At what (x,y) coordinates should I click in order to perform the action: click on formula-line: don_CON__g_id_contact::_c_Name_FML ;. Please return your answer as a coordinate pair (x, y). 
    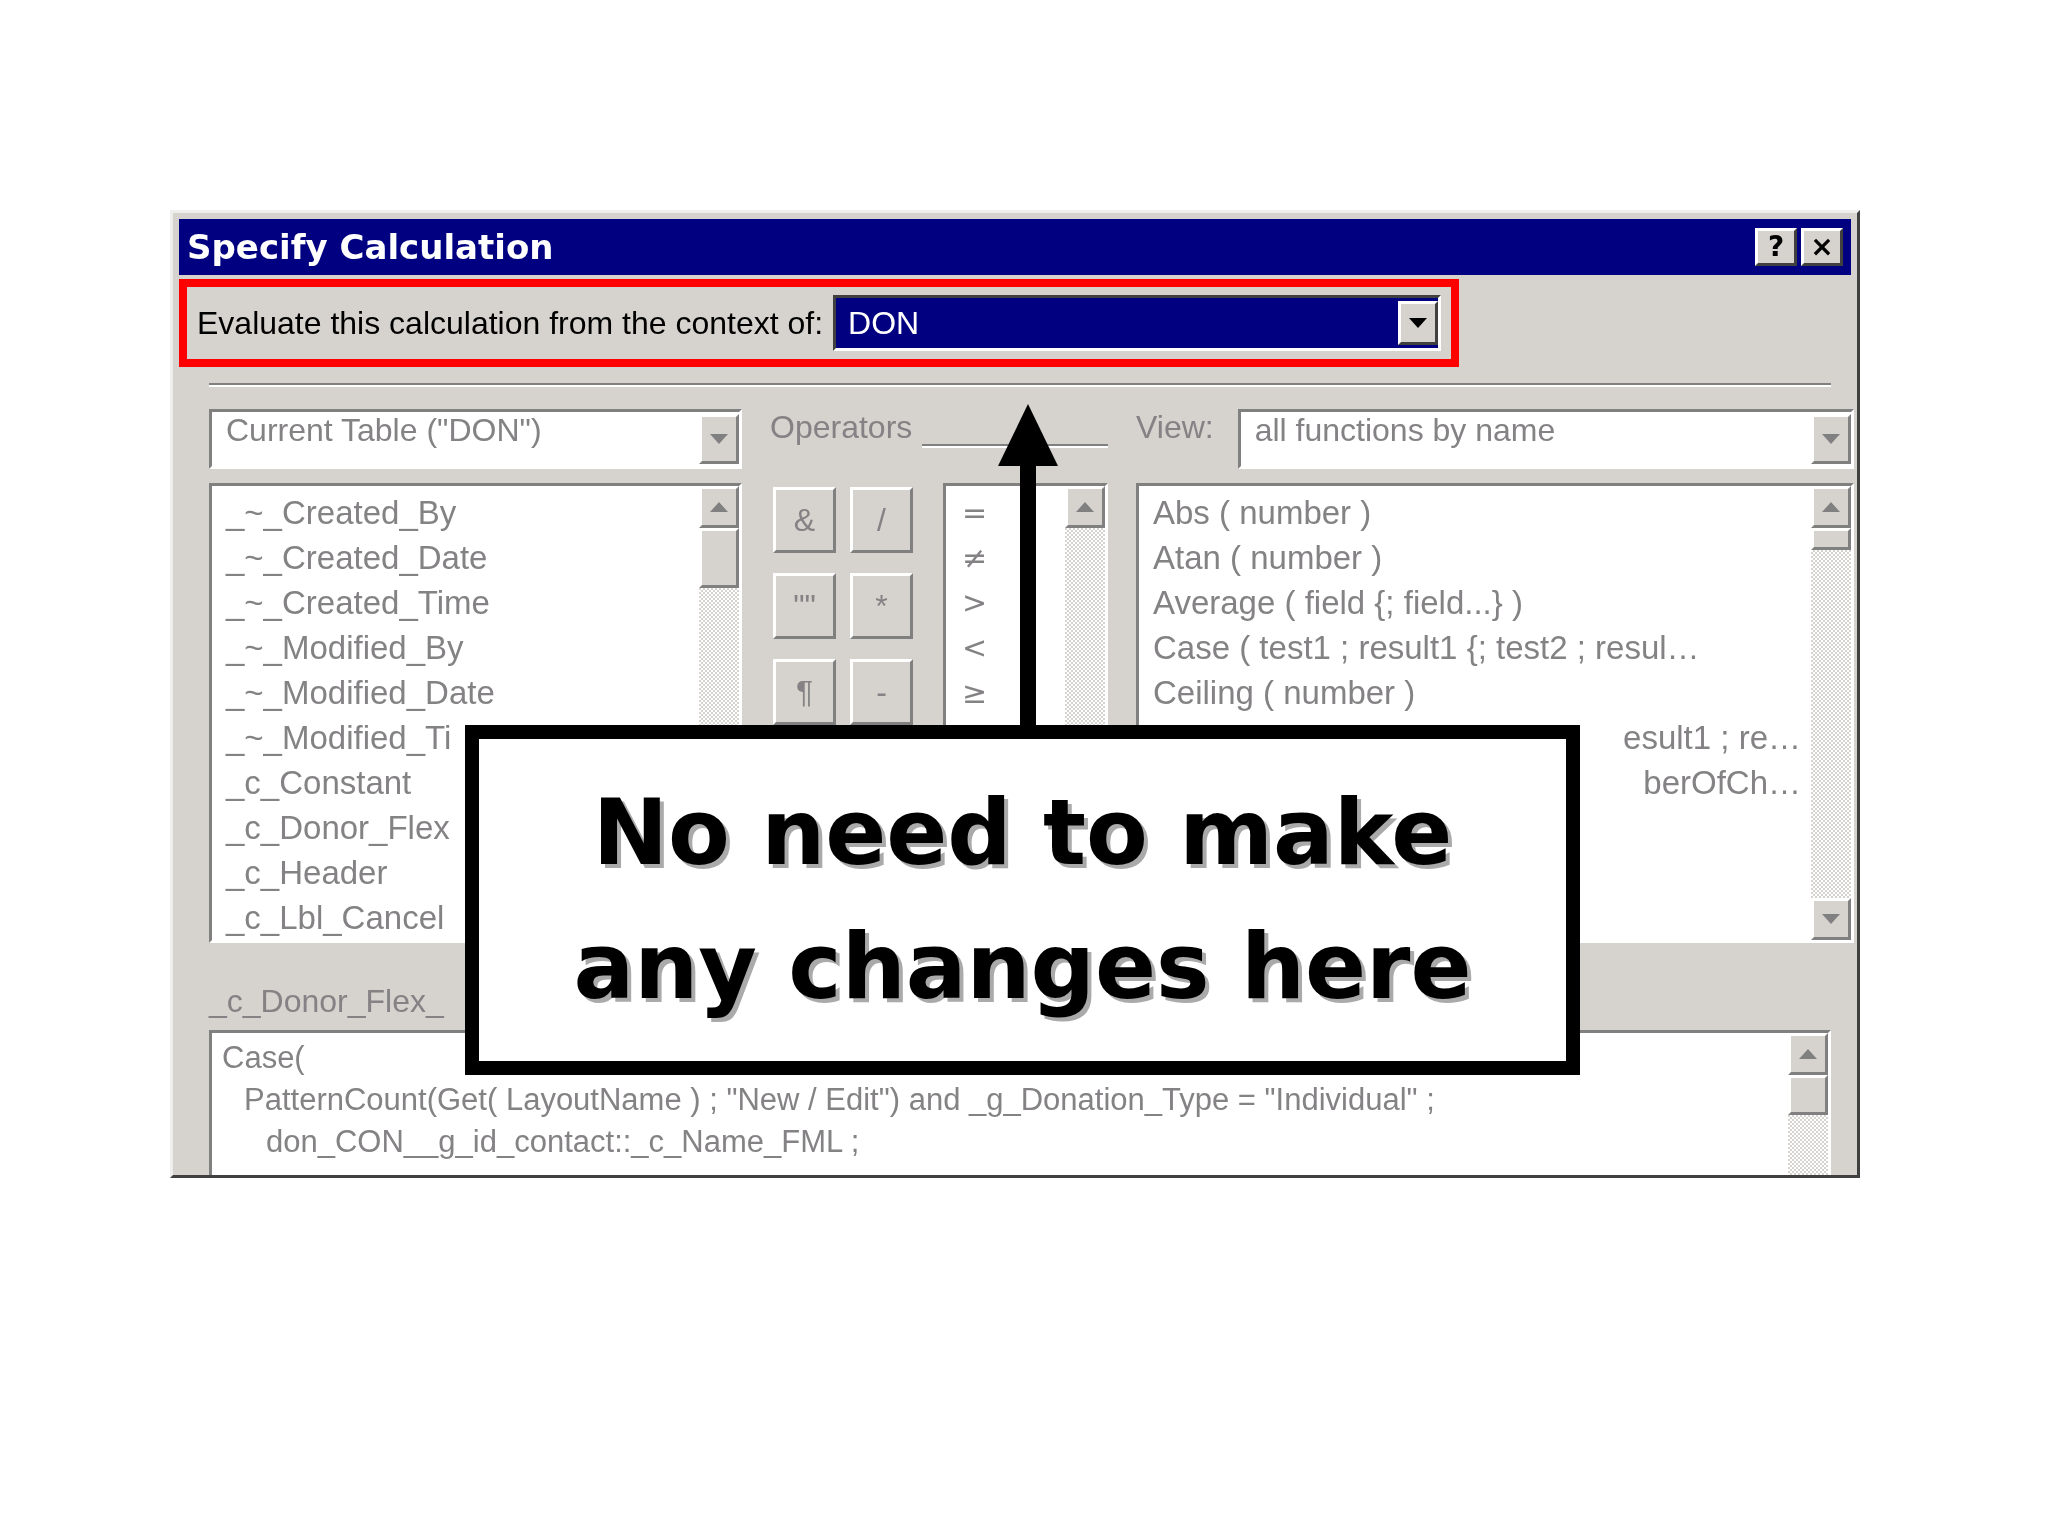
    Looking at the image, I should click on (562, 1142).